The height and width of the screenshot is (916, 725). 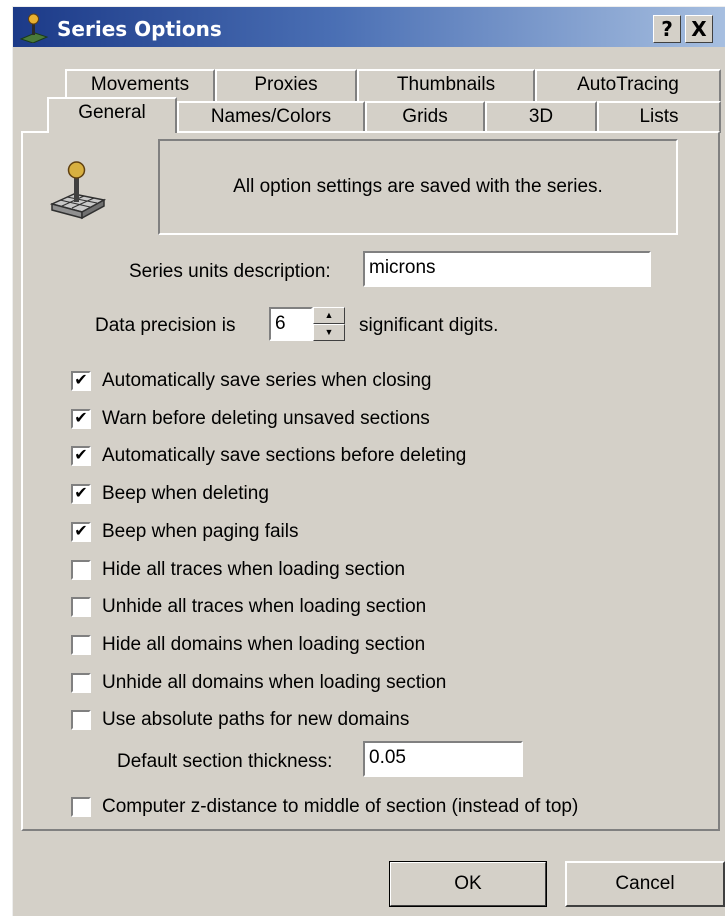 I want to click on close-button: X, so click(x=699, y=29).